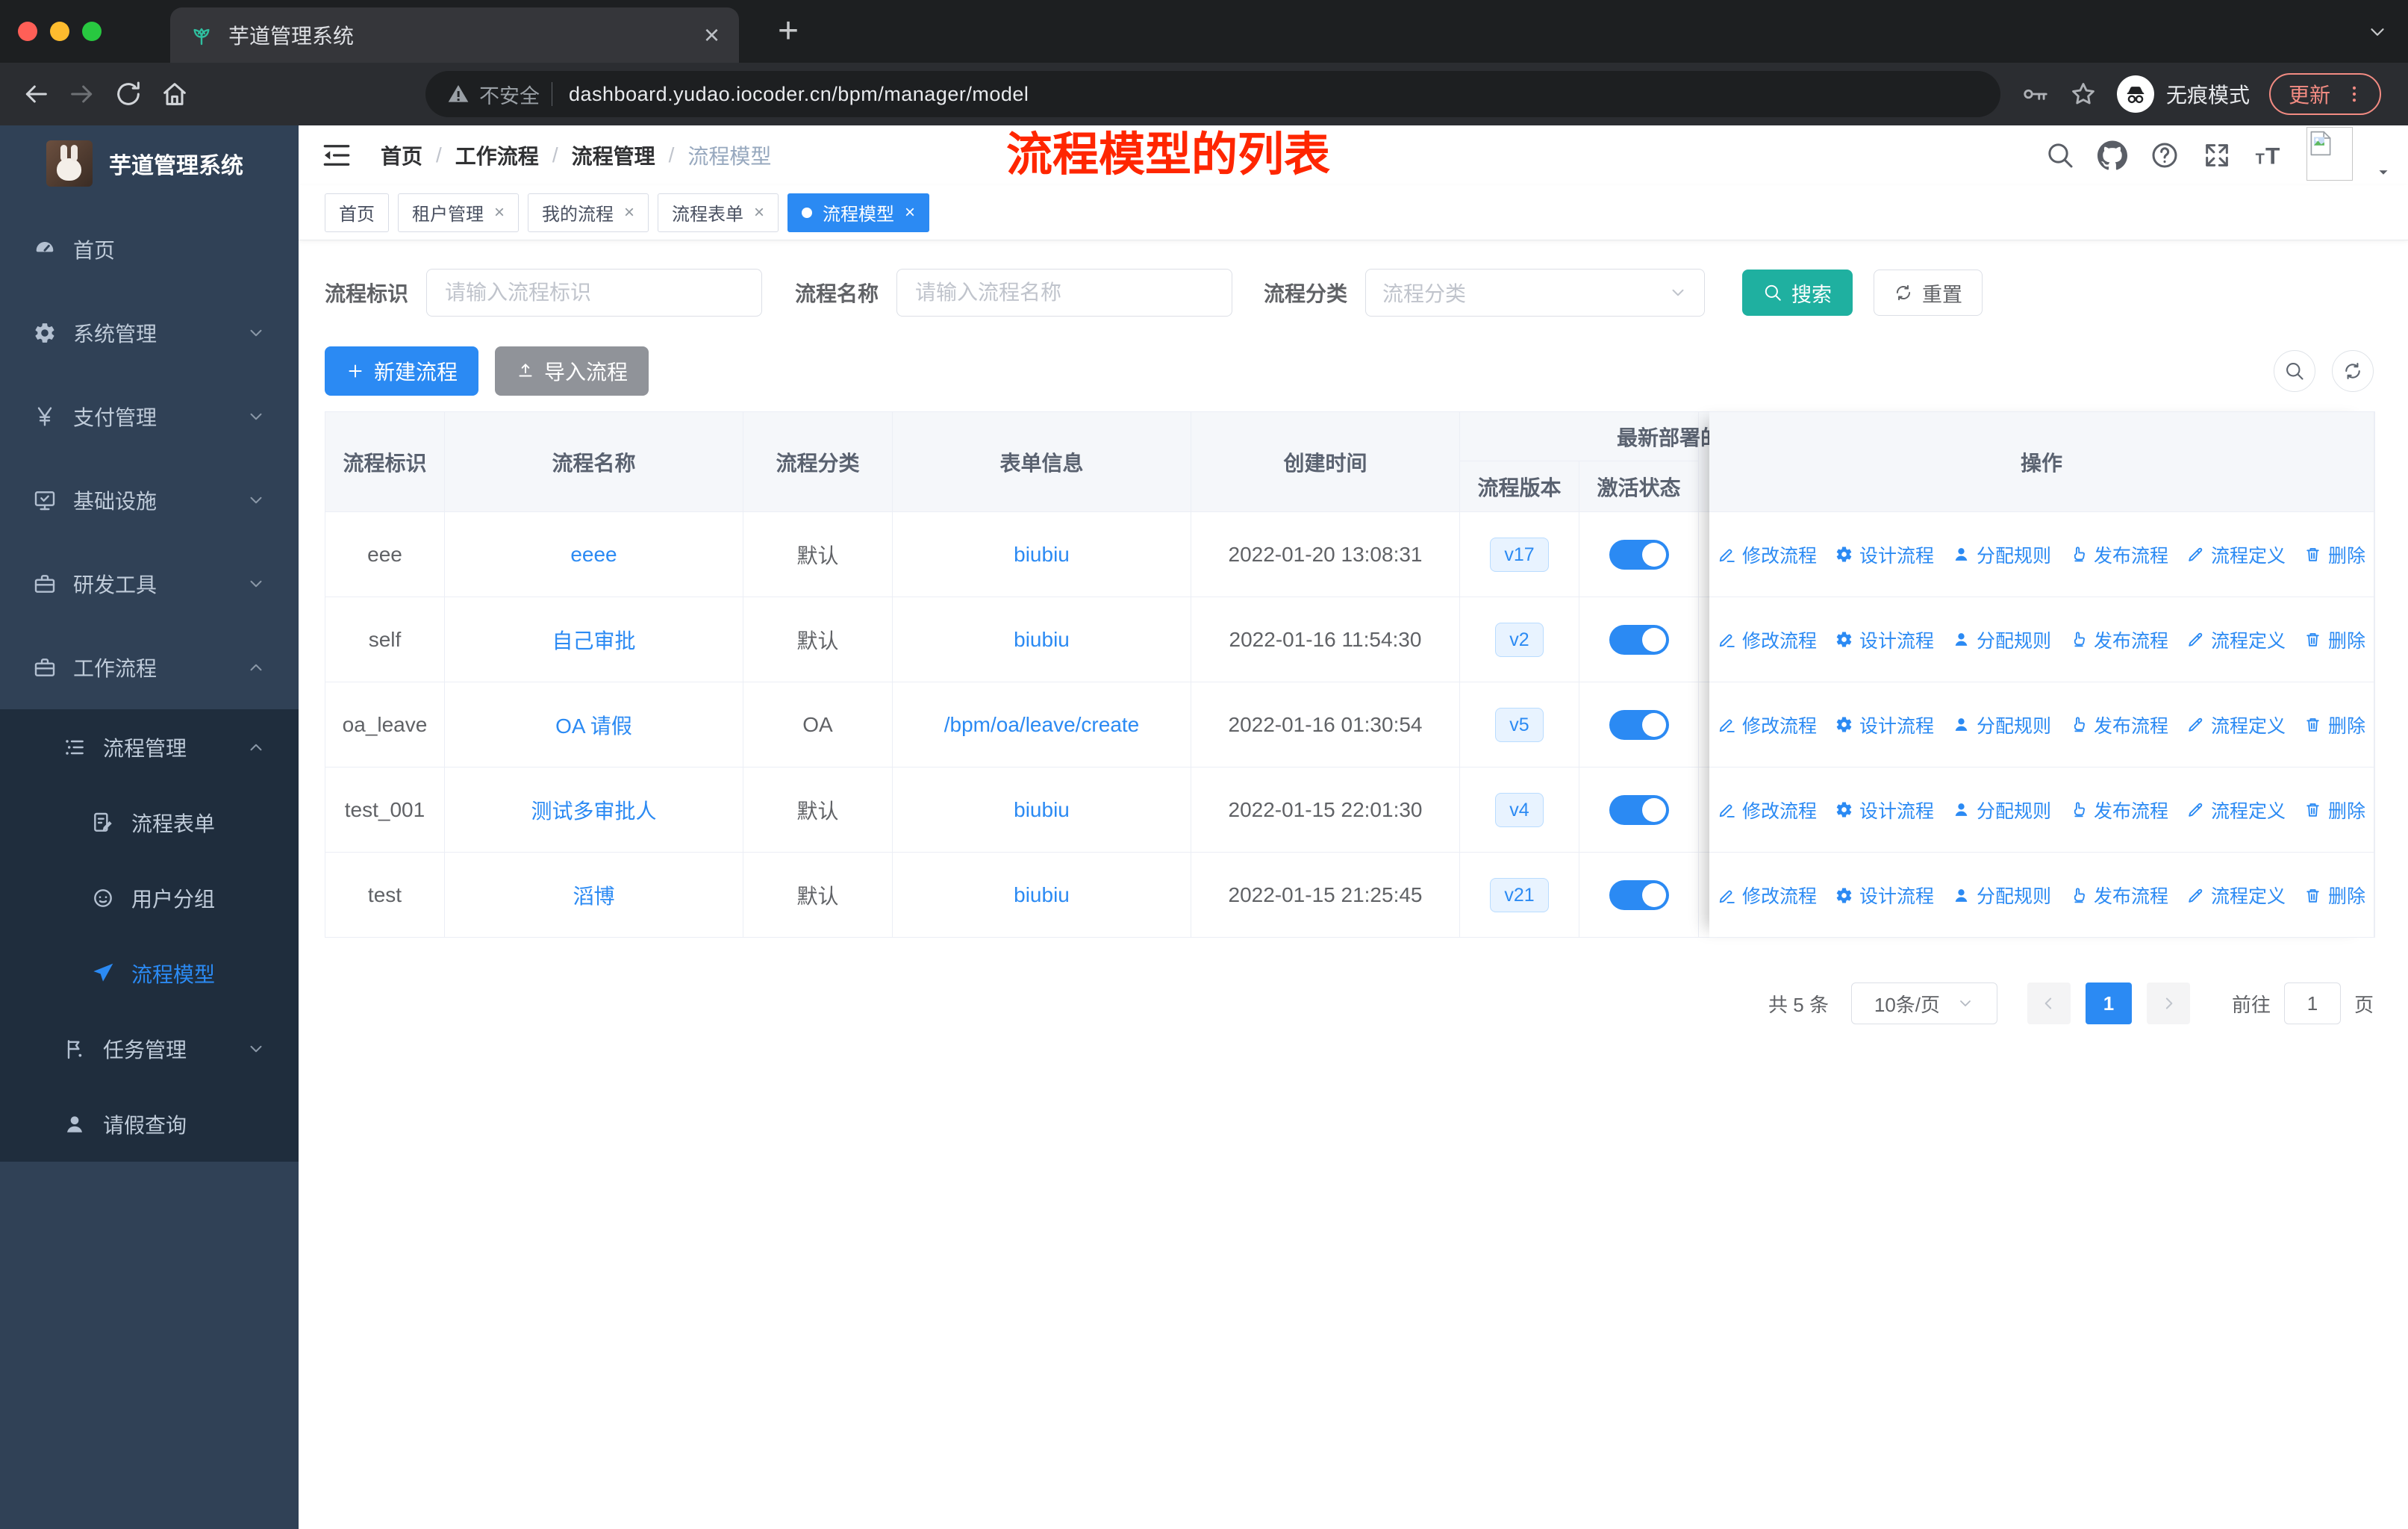 The width and height of the screenshot is (2408, 1529). Describe the element at coordinates (357, 213) in the screenshot. I see `tag-home: 首页` at that location.